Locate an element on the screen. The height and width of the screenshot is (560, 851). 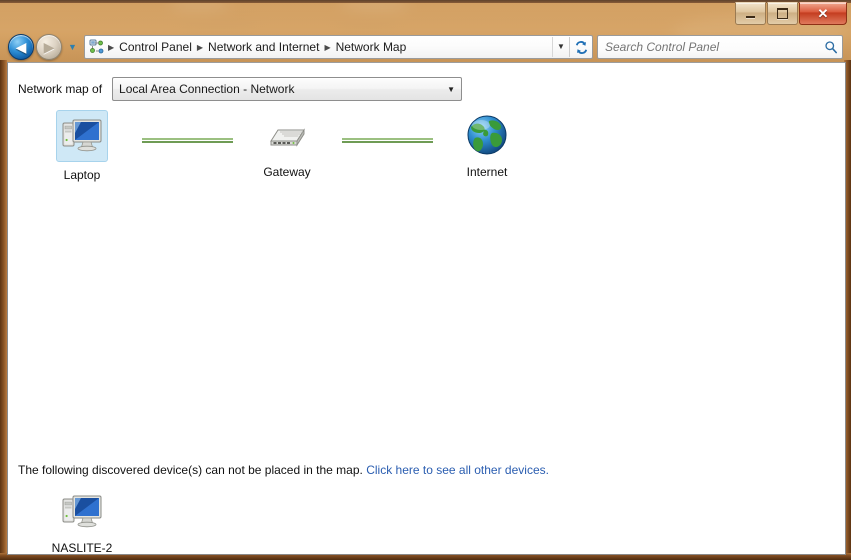
back-button: ◀ is located at coordinates (21, 47).